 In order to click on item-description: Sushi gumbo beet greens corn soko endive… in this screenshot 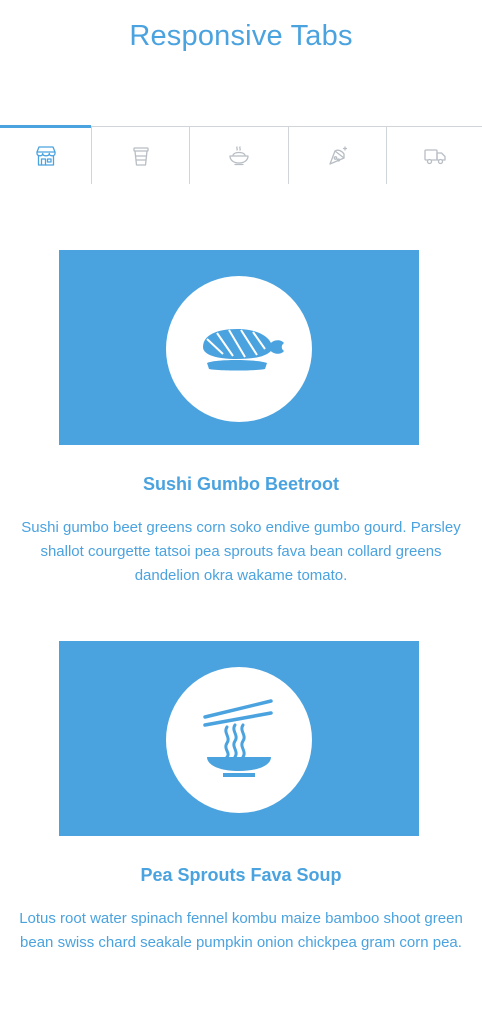, I will do `click(241, 551)`.